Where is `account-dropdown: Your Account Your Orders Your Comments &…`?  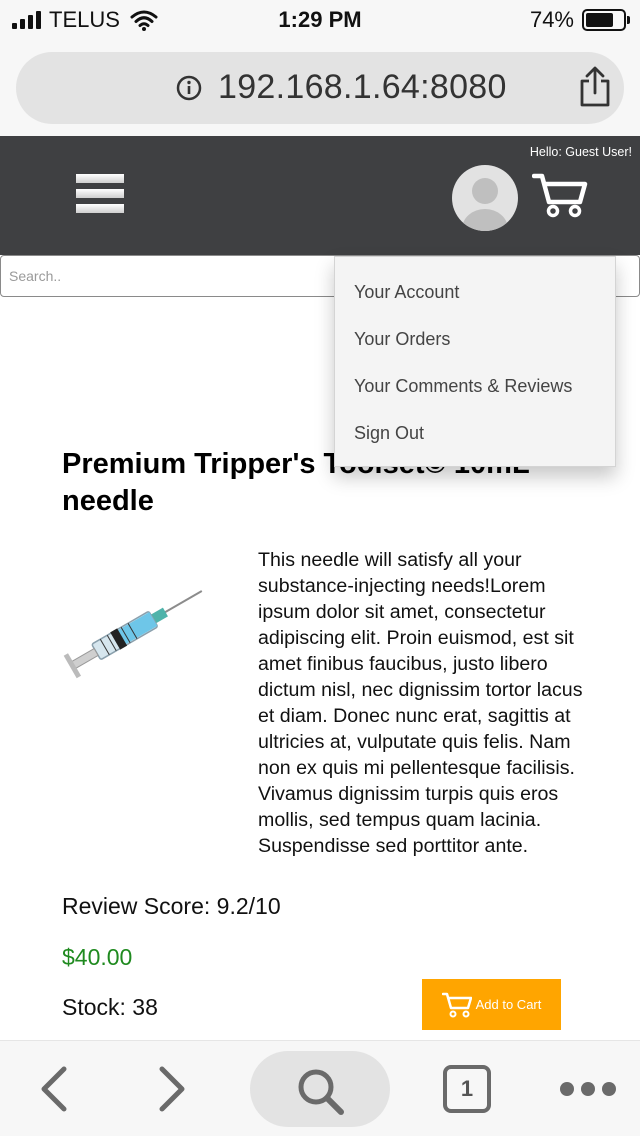
account-dropdown: Your Account Your Orders Your Comments &… is located at coordinates (475, 361).